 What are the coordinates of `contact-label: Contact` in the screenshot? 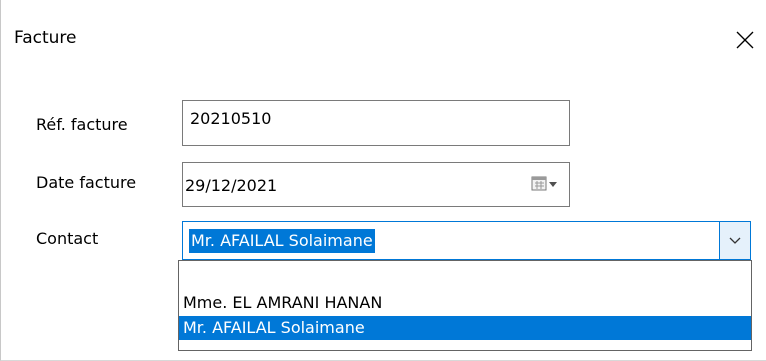 It's located at (67, 238).